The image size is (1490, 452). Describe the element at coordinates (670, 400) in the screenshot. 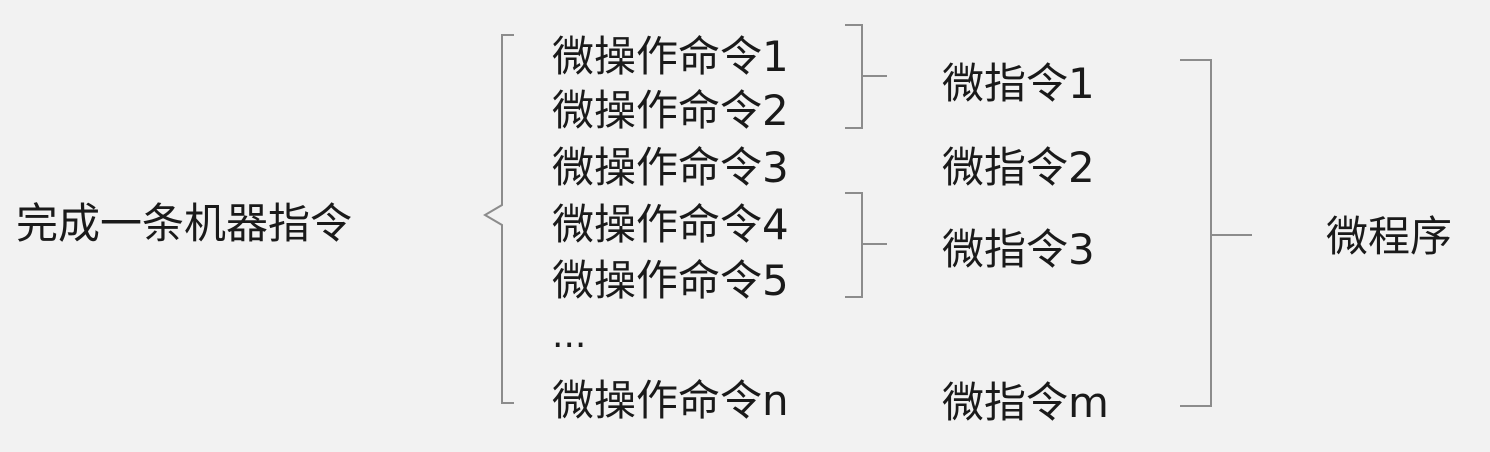

I see `micro-op-n: 微操作命令n` at that location.